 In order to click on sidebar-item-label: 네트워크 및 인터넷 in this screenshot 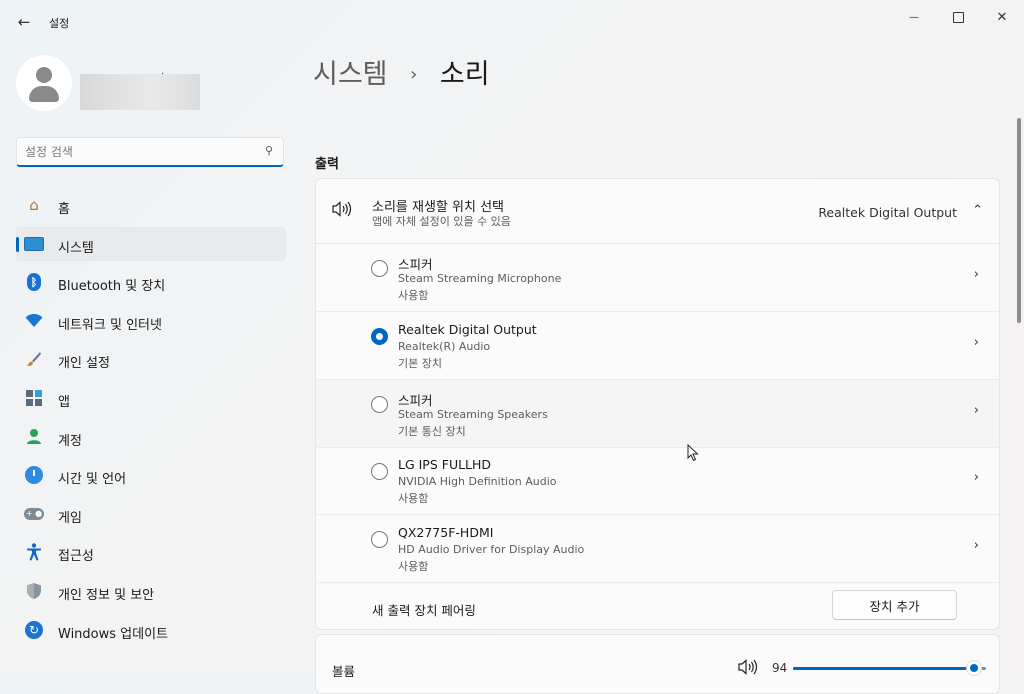, I will do `click(110, 325)`.